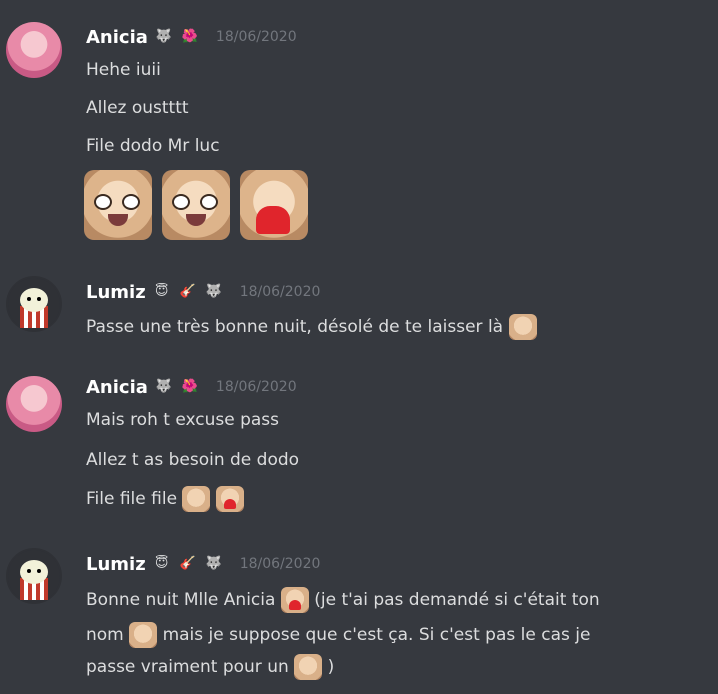  I want to click on message-line: File dodo Mr luc, so click(153, 146).